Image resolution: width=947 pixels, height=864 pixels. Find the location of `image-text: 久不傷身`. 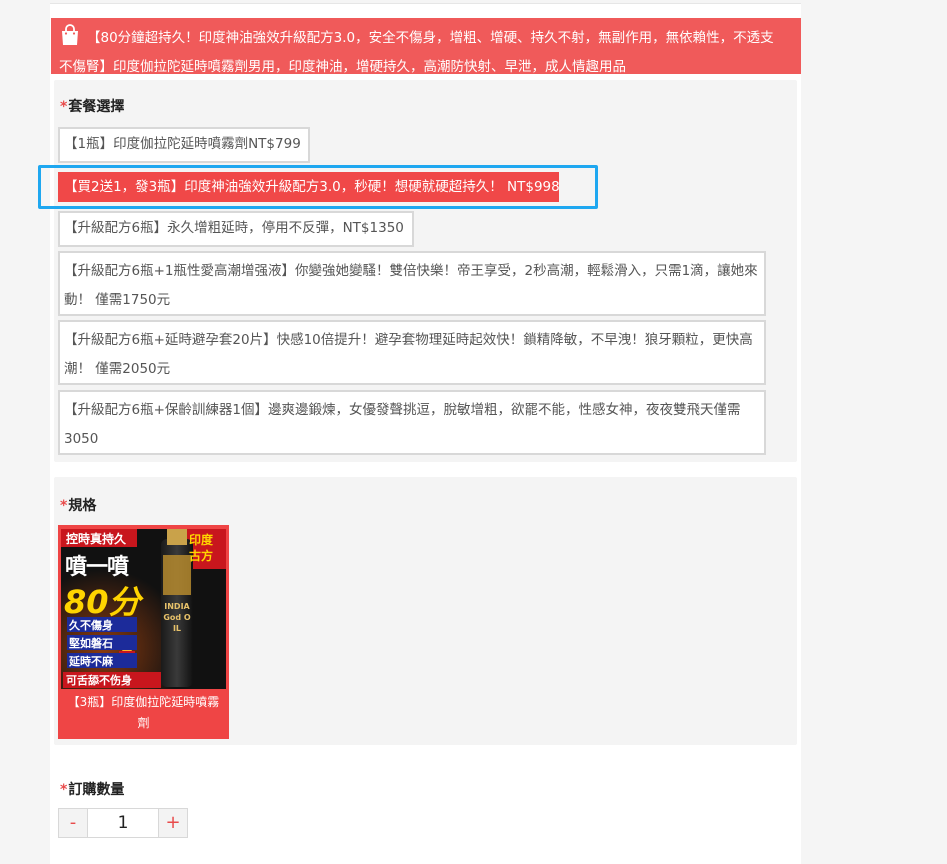

image-text: 久不傷身 is located at coordinates (91, 625).